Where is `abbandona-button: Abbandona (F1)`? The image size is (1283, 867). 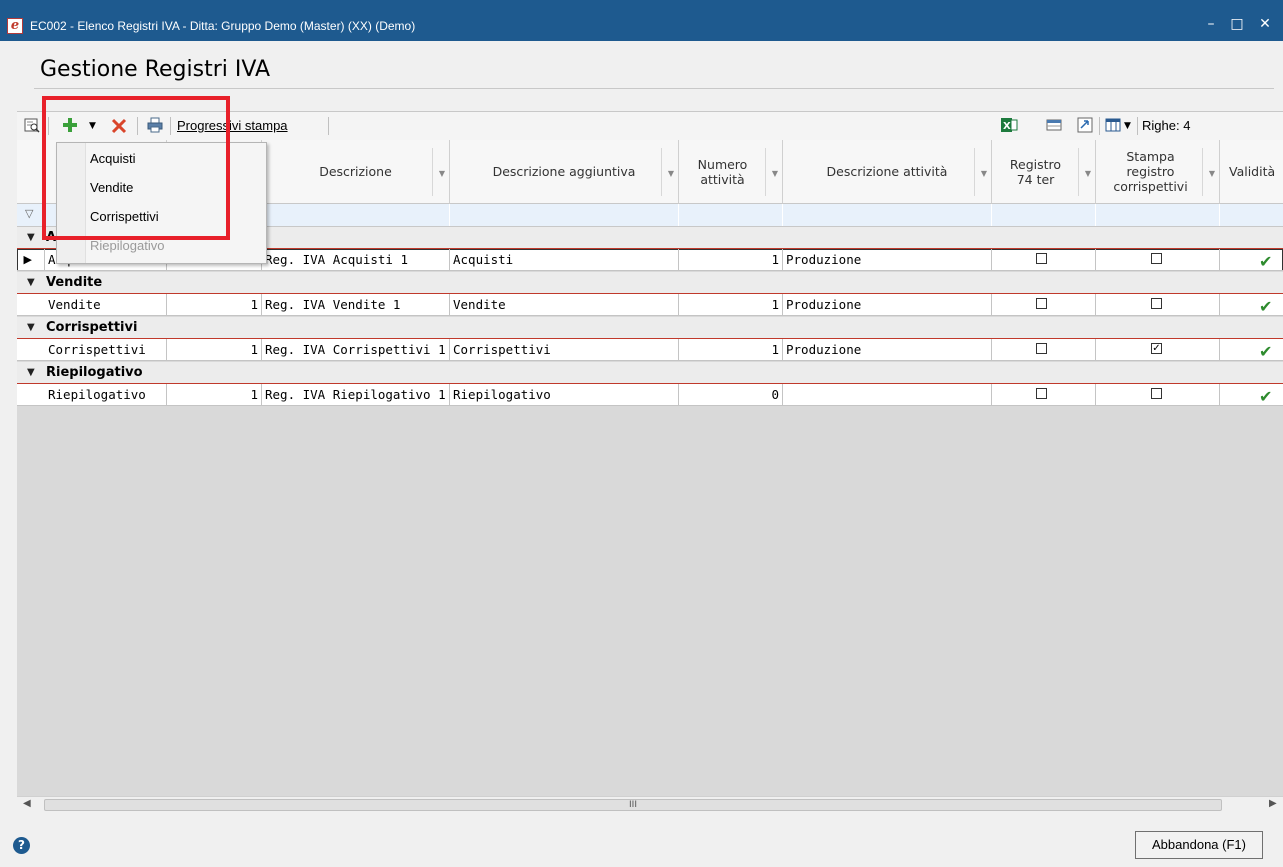 abbandona-button: Abbandona (F1) is located at coordinates (1199, 845).